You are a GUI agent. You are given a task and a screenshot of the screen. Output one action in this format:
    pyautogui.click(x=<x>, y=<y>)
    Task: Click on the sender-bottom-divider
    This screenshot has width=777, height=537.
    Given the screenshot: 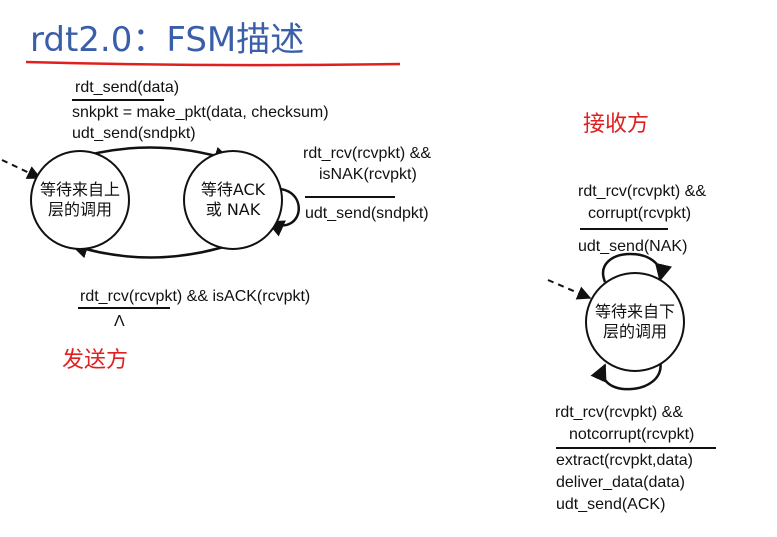 What is the action you would take?
    pyautogui.click(x=124, y=308)
    